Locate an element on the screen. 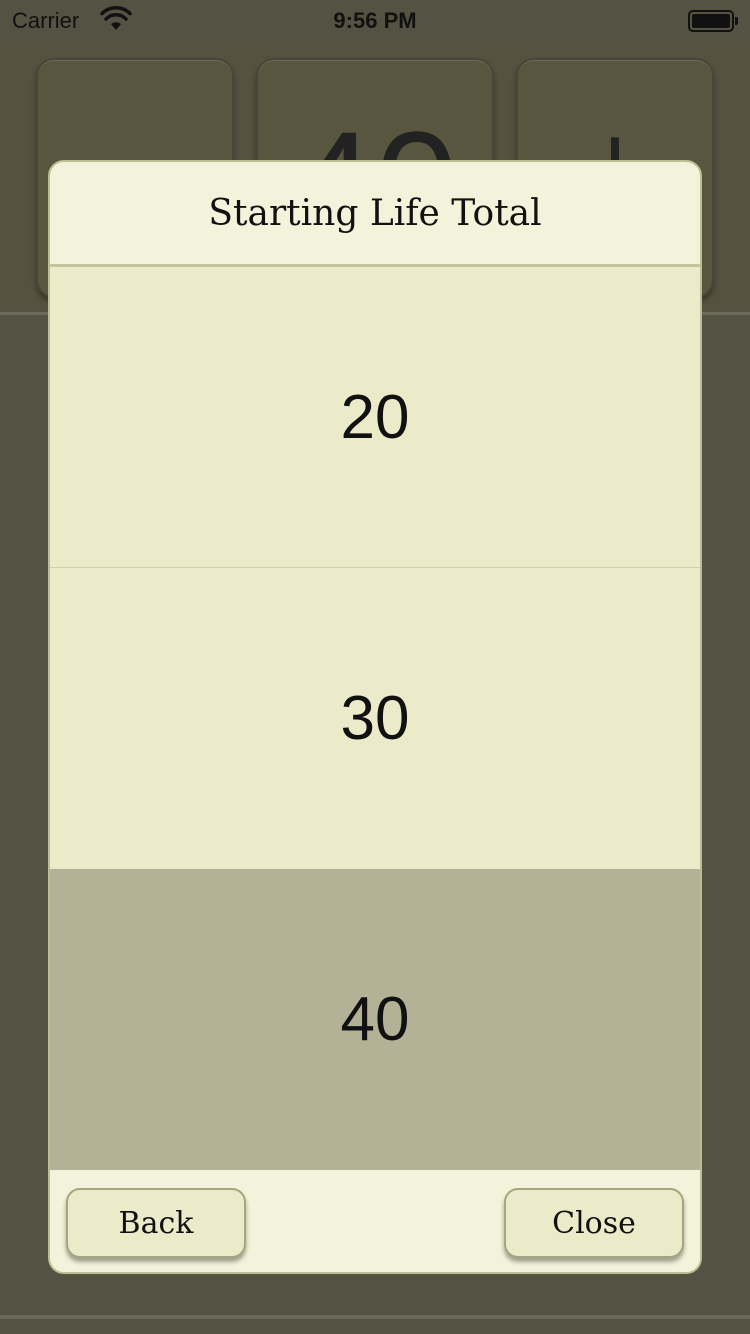 The image size is (750, 1334). status-time: 9:56 PM is located at coordinates (375, 20).